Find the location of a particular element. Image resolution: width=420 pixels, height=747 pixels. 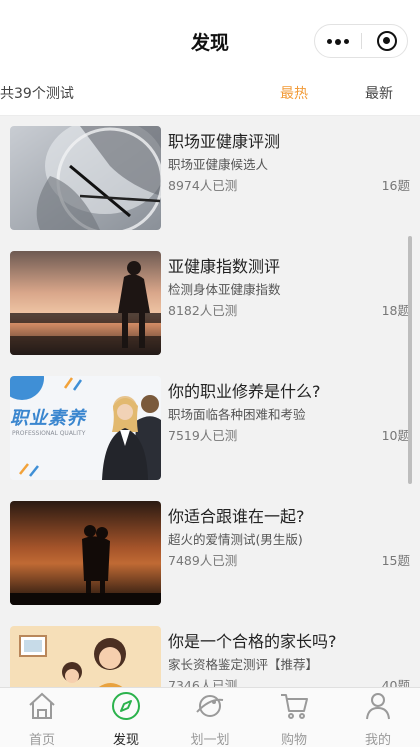

filter-bar: 共39个测试 最热 最新 is located at coordinates (210, 99).